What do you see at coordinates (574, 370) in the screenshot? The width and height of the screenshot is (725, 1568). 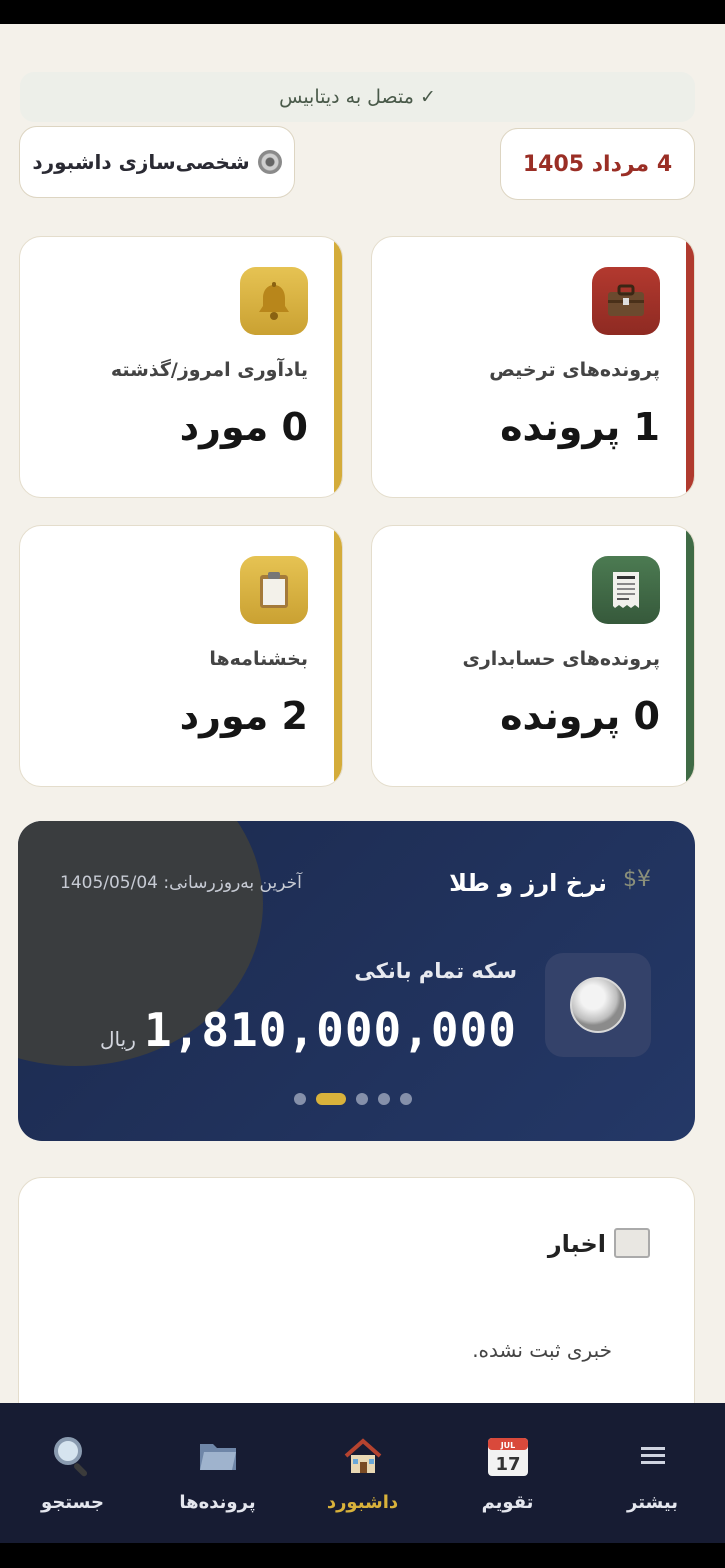 I see `card-label: پرونده‌های ترخیص` at bounding box center [574, 370].